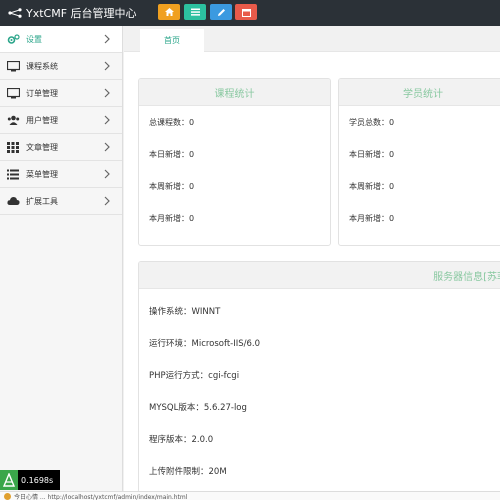  I want to click on sidebar-item-label: 文章管理, so click(42, 147).